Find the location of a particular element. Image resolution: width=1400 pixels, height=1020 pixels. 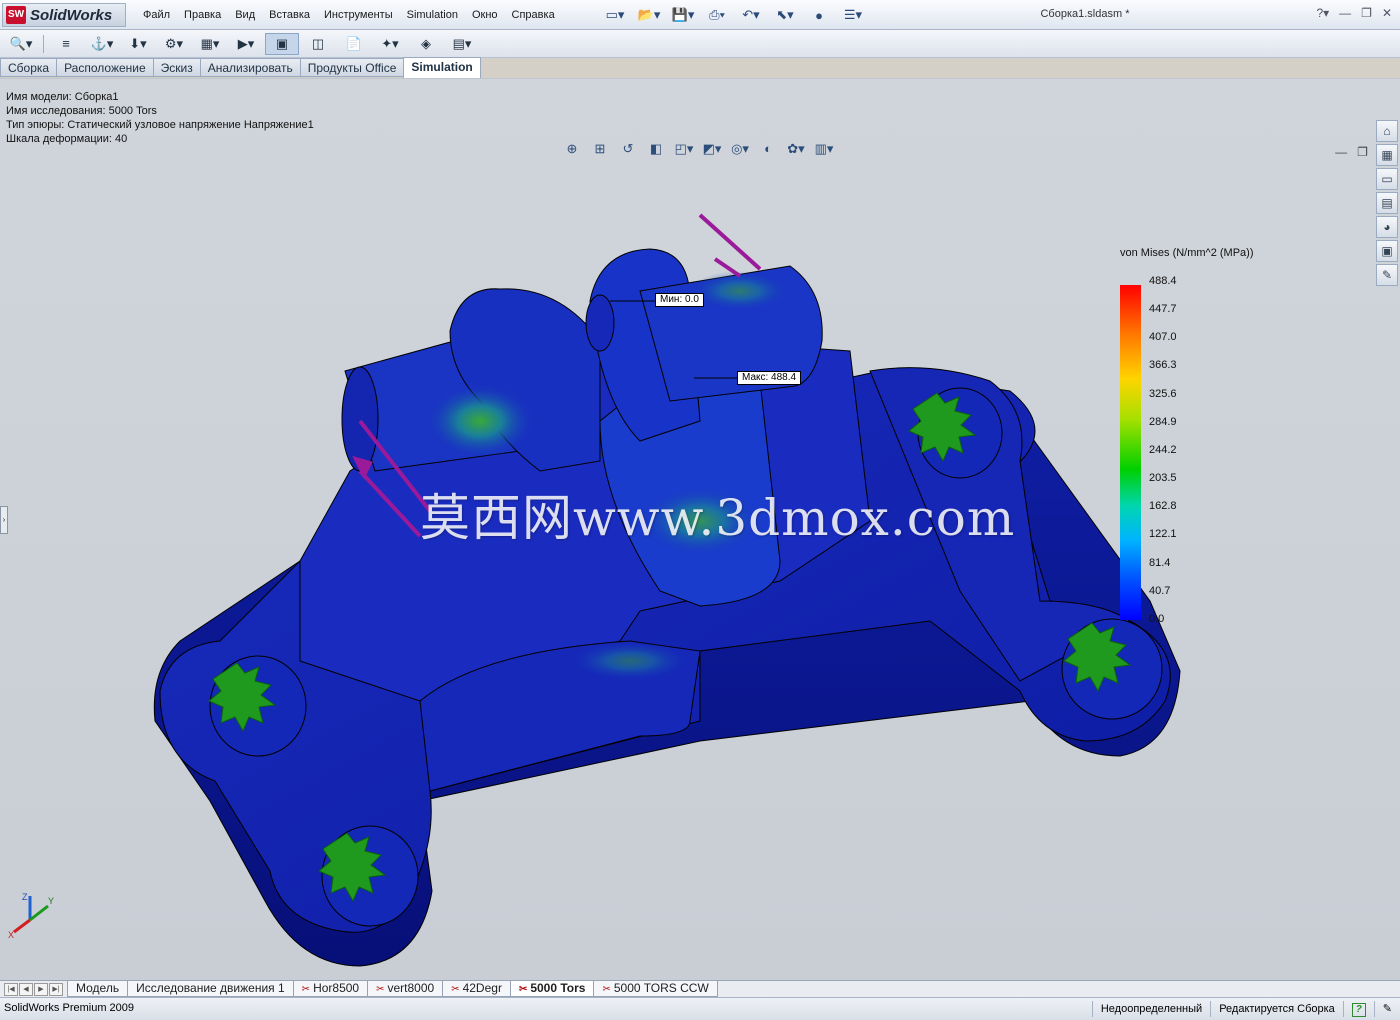

legend-label: 407.0 is located at coordinates (1163, 337).